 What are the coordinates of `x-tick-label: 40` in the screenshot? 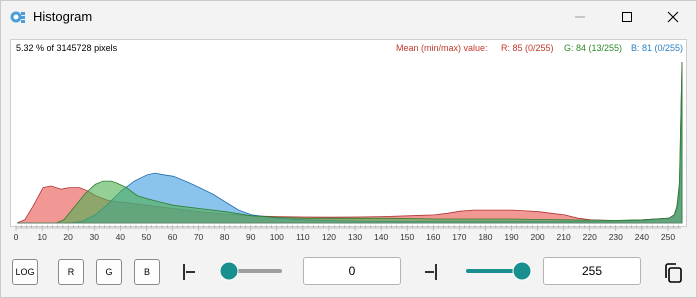 It's located at (121, 237).